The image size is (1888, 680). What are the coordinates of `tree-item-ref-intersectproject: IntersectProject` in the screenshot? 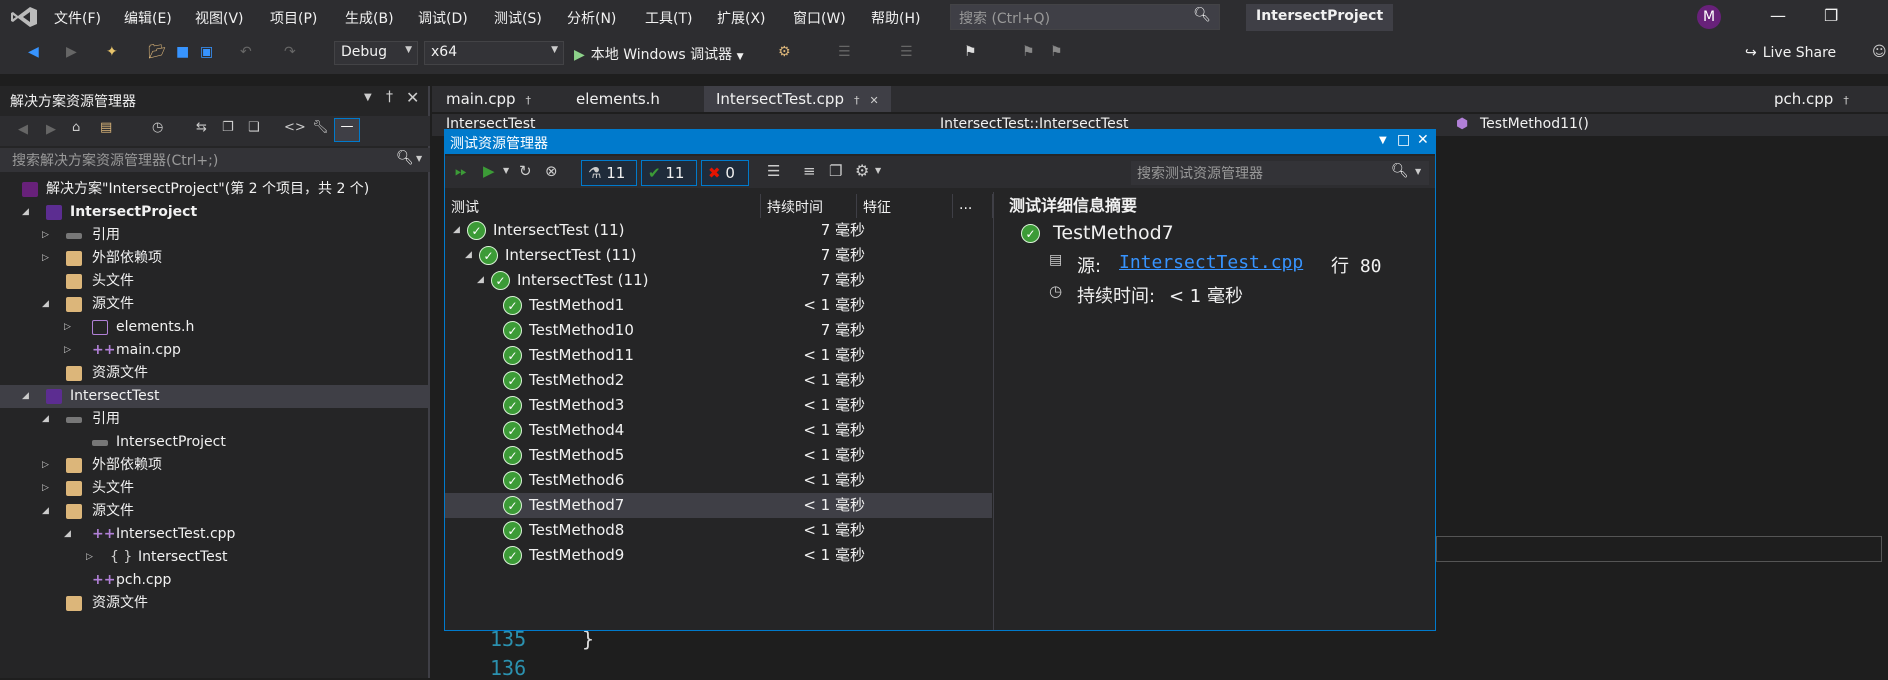 It's located at (215, 442).